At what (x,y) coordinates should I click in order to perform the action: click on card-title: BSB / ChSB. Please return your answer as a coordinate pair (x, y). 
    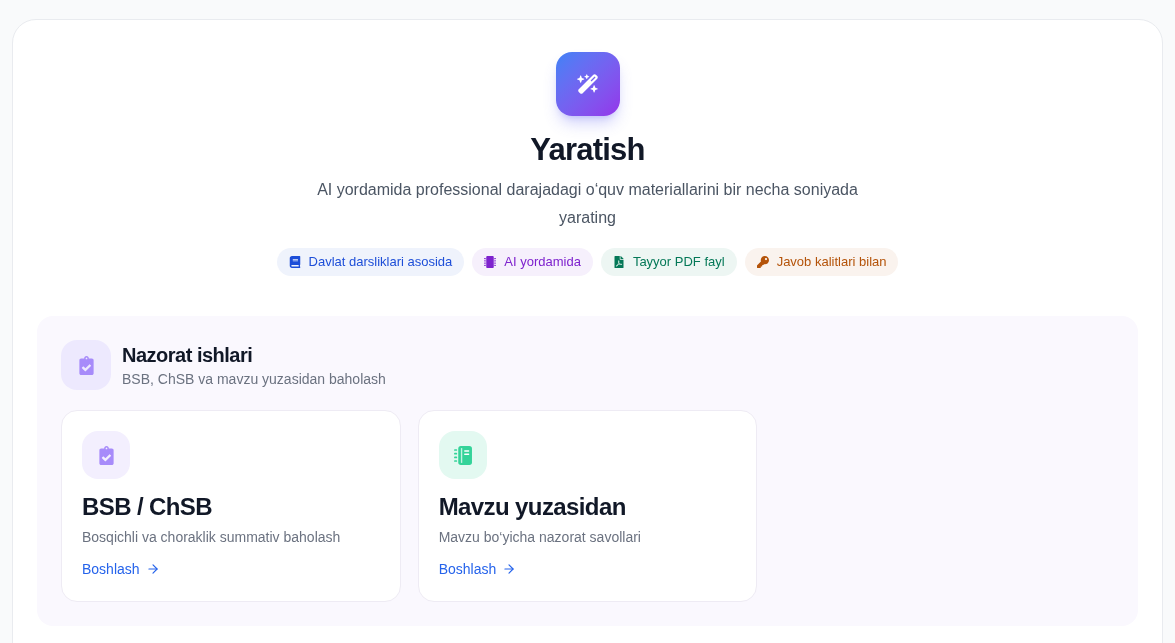
    Looking at the image, I should click on (147, 507).